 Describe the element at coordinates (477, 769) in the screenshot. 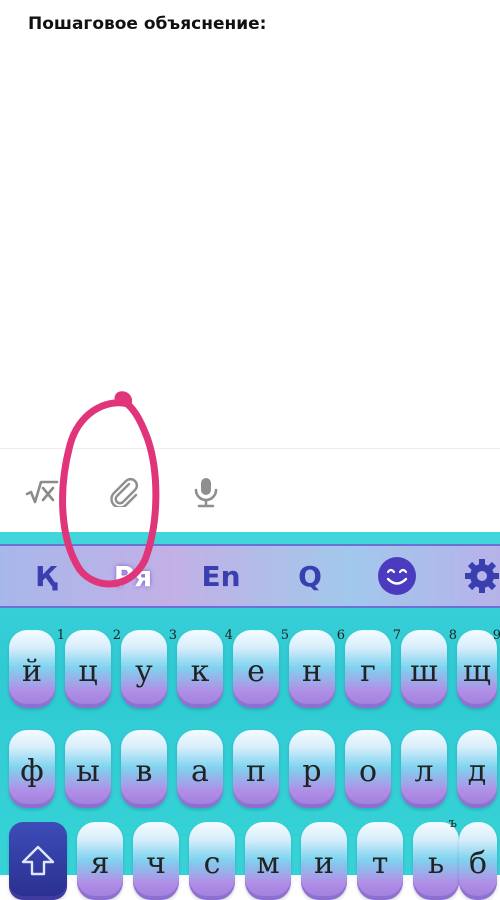

I see `key-д: д` at that location.